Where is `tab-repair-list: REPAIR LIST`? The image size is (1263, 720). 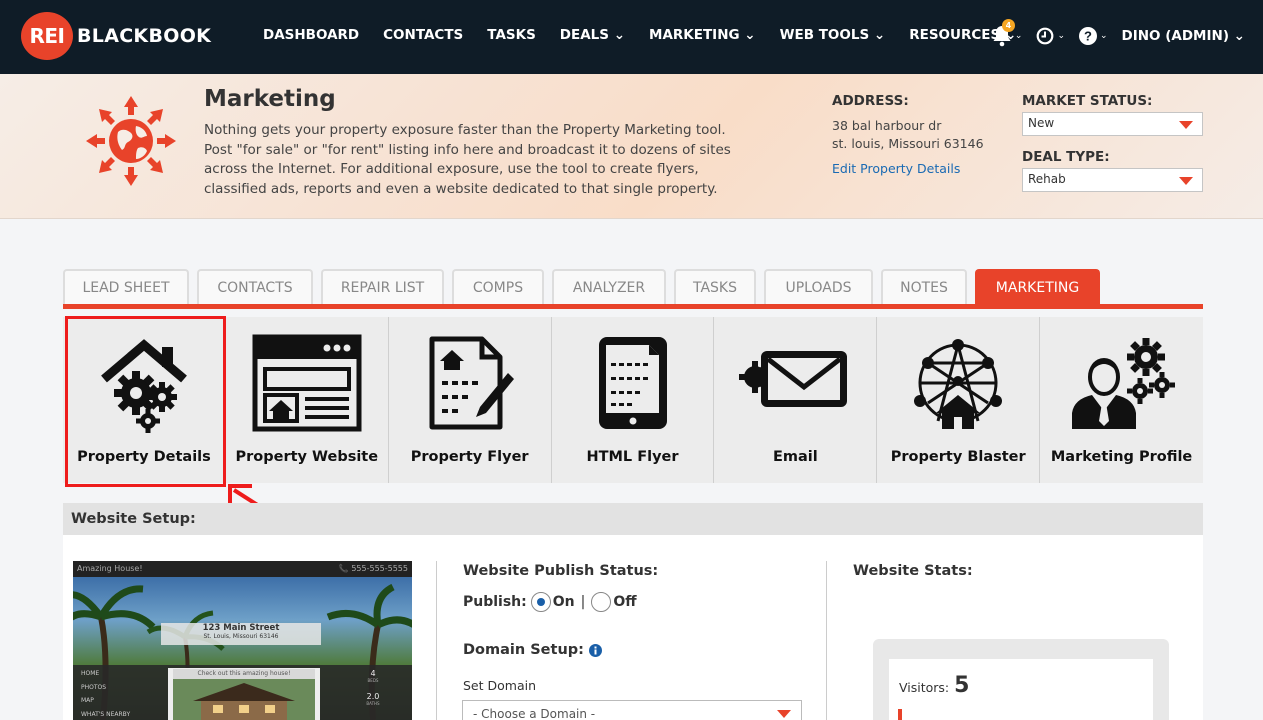
tab-repair-list: REPAIR LIST is located at coordinates (382, 286).